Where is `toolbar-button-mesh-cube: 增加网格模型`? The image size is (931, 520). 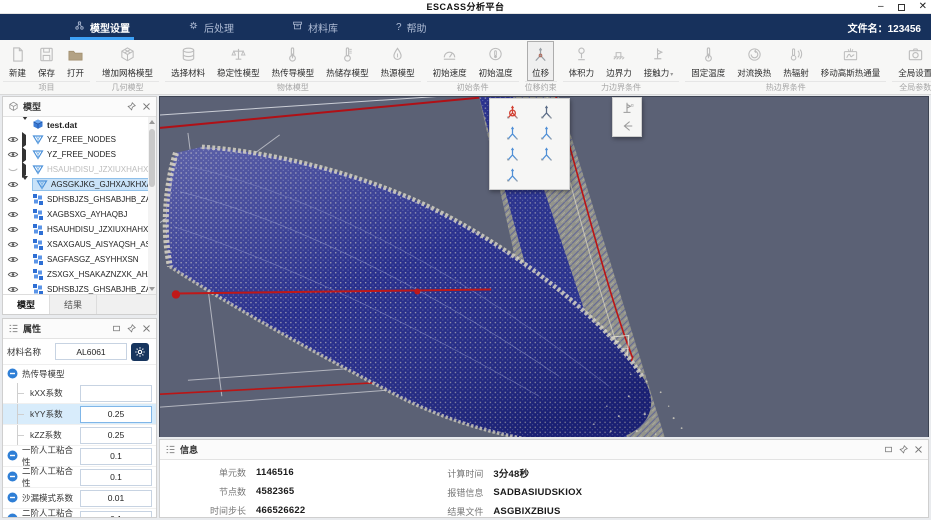
toolbar-button-mesh-cube: 增加网格模型 is located at coordinates (127, 61).